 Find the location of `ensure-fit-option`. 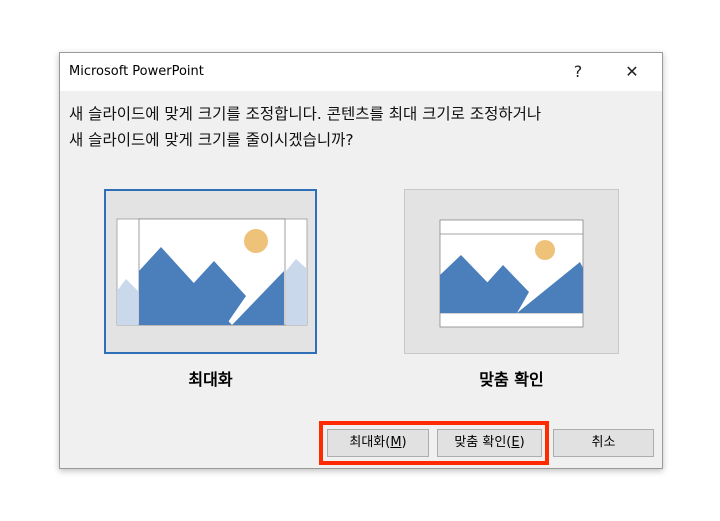

ensure-fit-option is located at coordinates (511, 271).